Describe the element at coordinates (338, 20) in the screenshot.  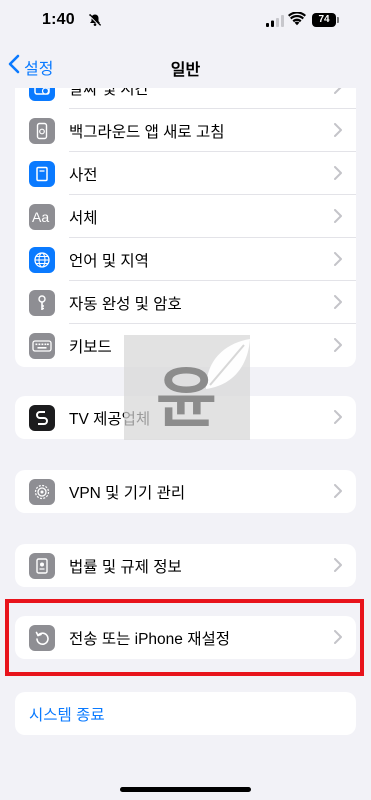
I see `battery-nub` at that location.